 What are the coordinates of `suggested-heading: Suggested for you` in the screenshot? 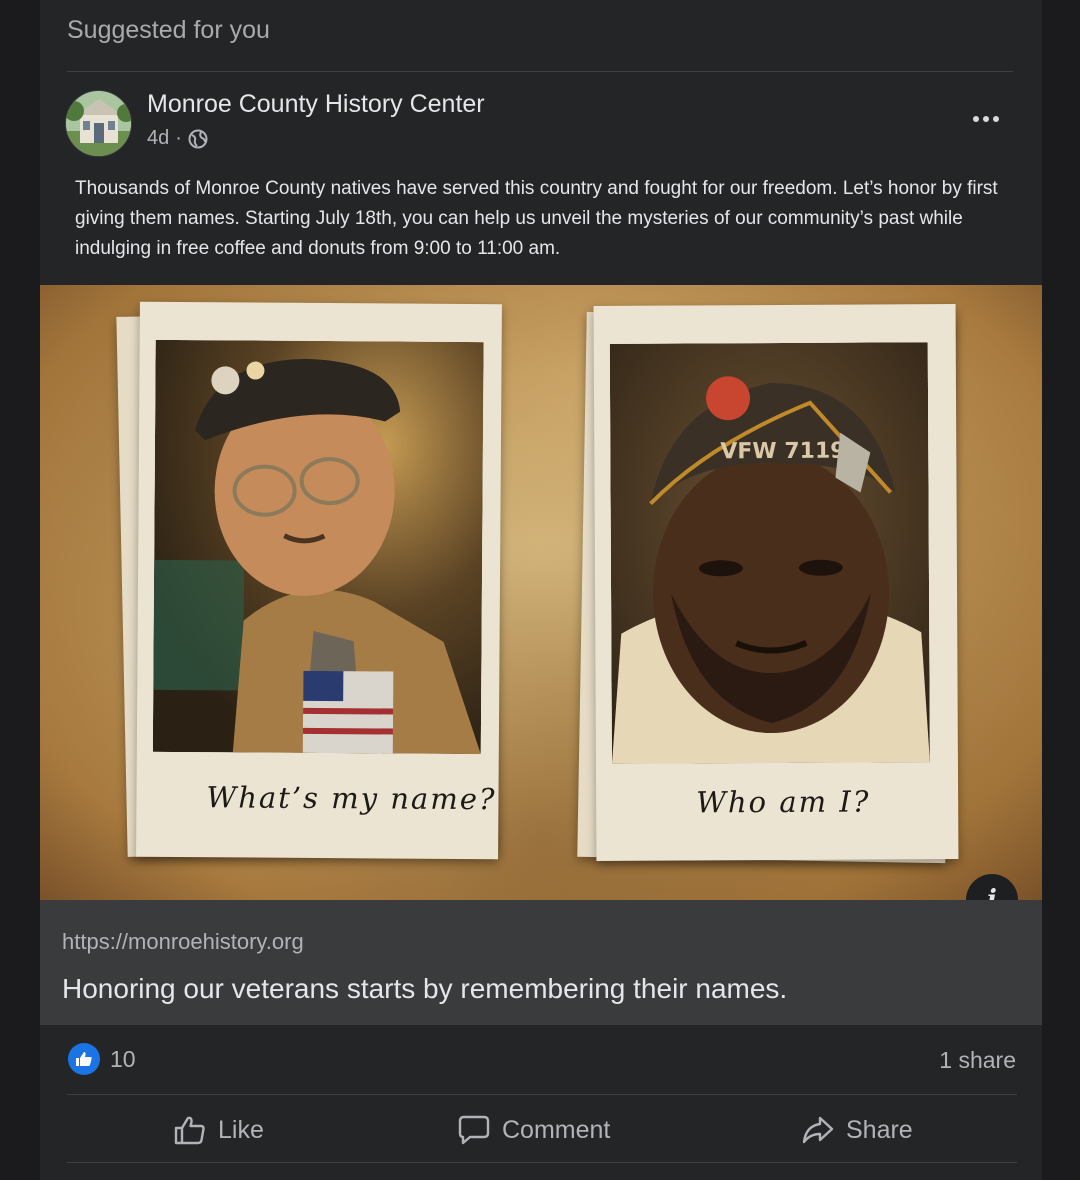 It's located at (168, 30).